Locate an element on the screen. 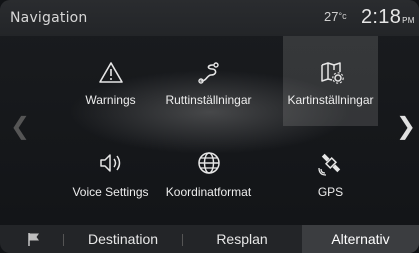 The width and height of the screenshot is (419, 253). temperature-value: 27 is located at coordinates (331, 16).